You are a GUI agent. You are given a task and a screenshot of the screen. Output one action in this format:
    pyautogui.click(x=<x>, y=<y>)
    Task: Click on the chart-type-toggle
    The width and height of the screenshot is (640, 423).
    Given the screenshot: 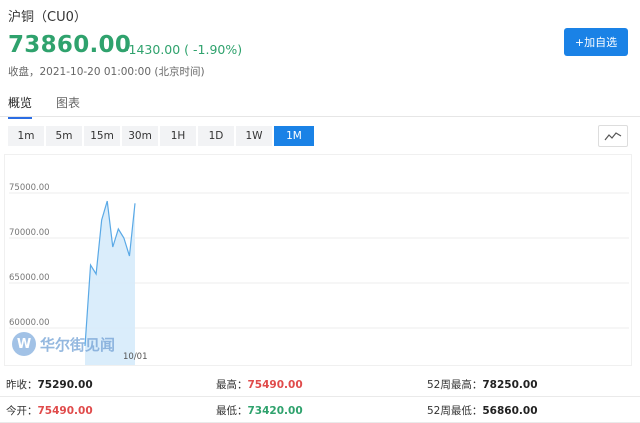 What is the action you would take?
    pyautogui.click(x=613, y=136)
    